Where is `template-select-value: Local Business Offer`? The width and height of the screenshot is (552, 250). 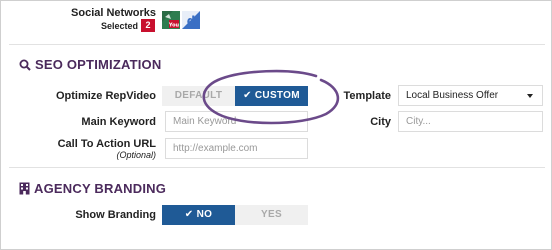
template-select-value: Local Business Offer is located at coordinates (452, 95).